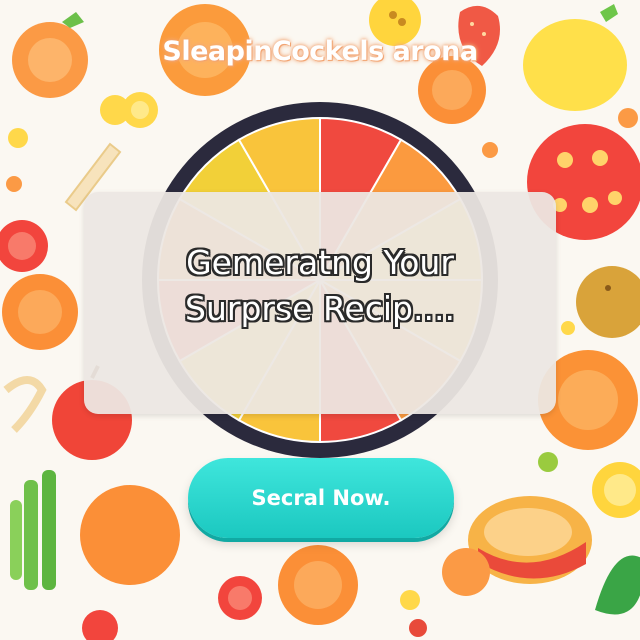 The width and height of the screenshot is (640, 640). What do you see at coordinates (616, 490) in the screenshot?
I see `lemon-slice-icon` at bounding box center [616, 490].